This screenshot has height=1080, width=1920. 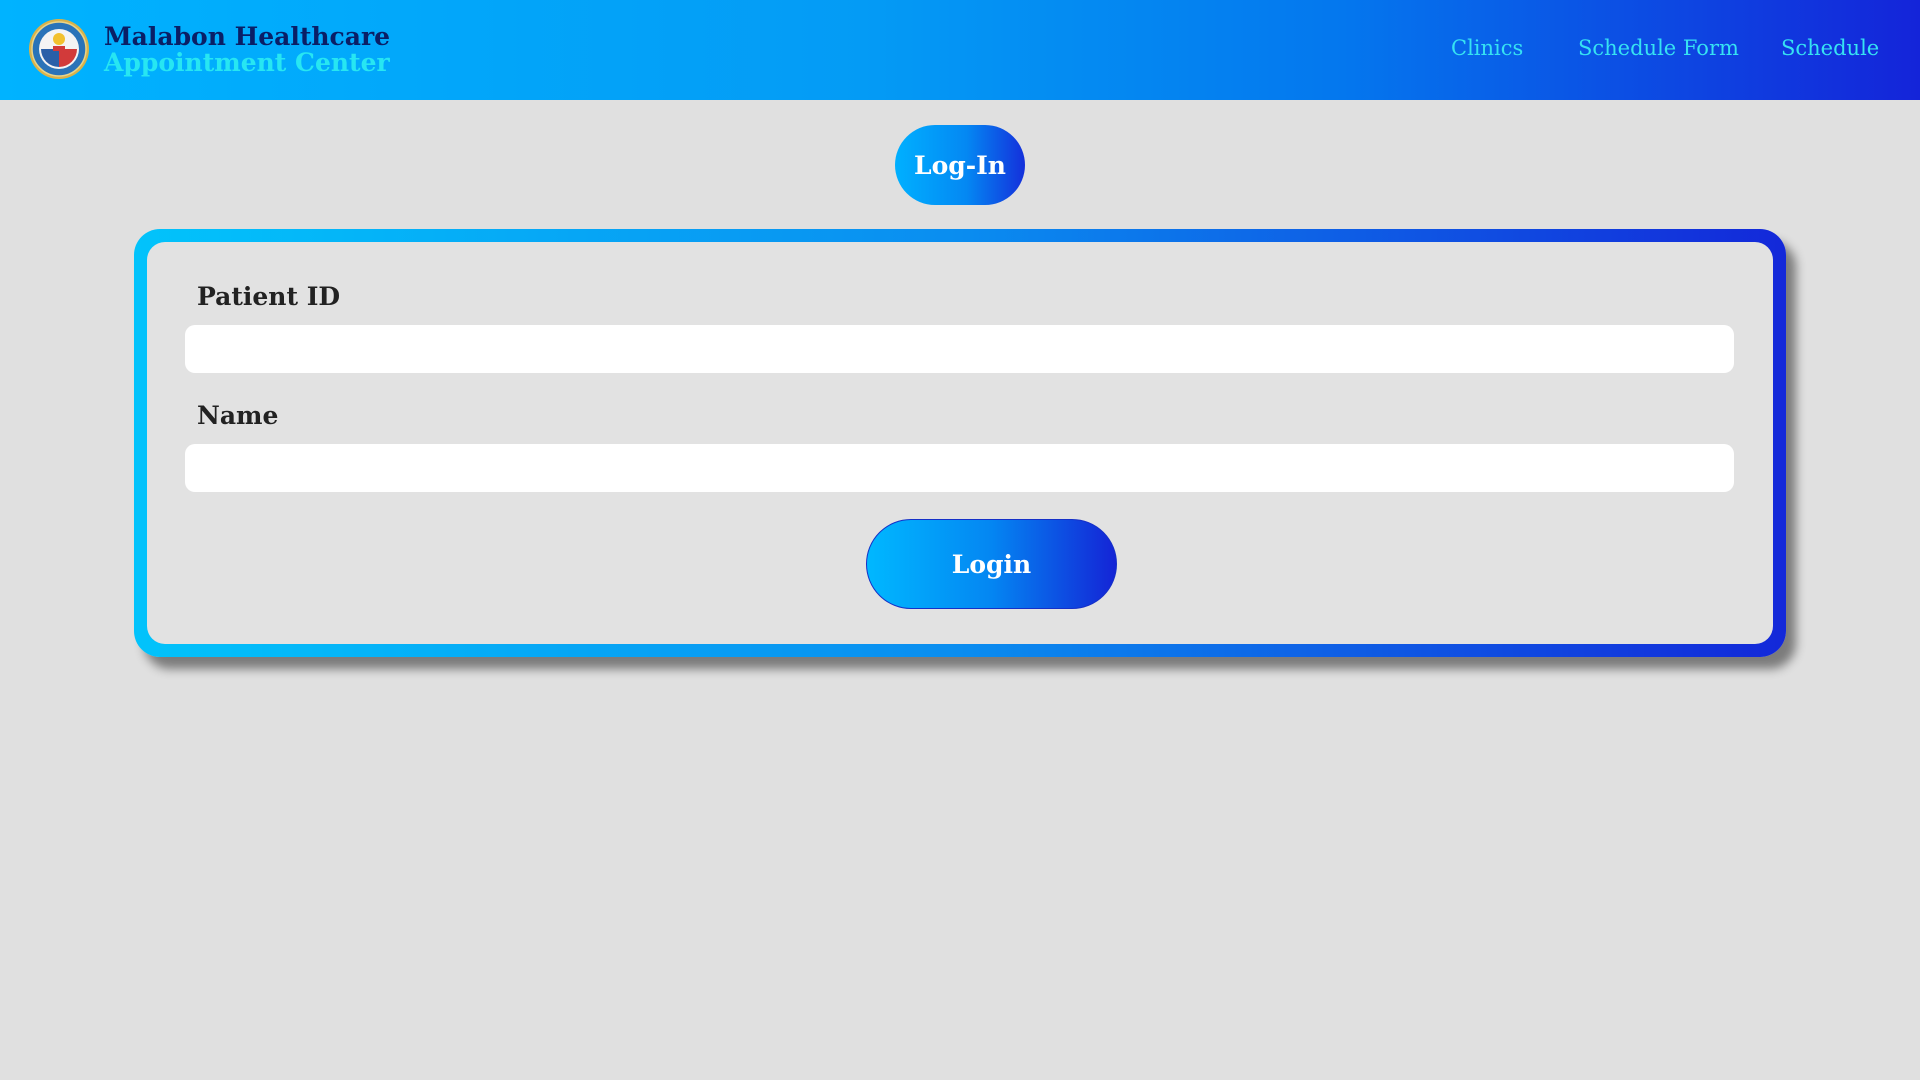 I want to click on name-label: Name, so click(x=238, y=415).